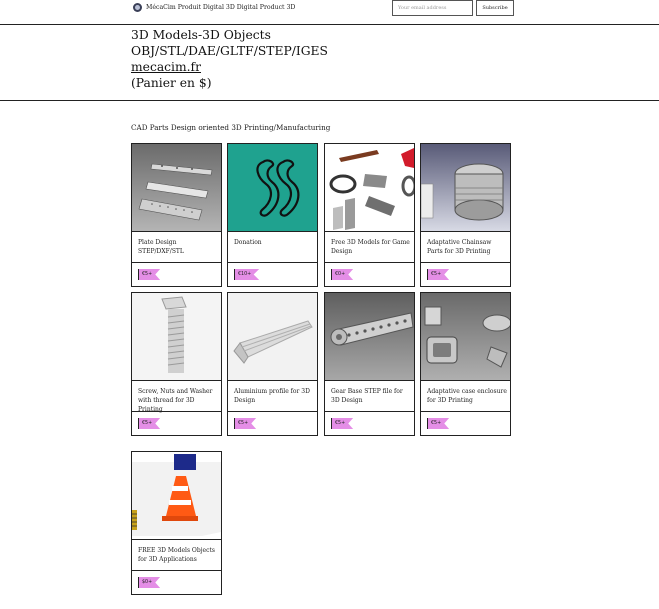  What do you see at coordinates (274, 242) in the screenshot?
I see `product-title: Donation` at bounding box center [274, 242].